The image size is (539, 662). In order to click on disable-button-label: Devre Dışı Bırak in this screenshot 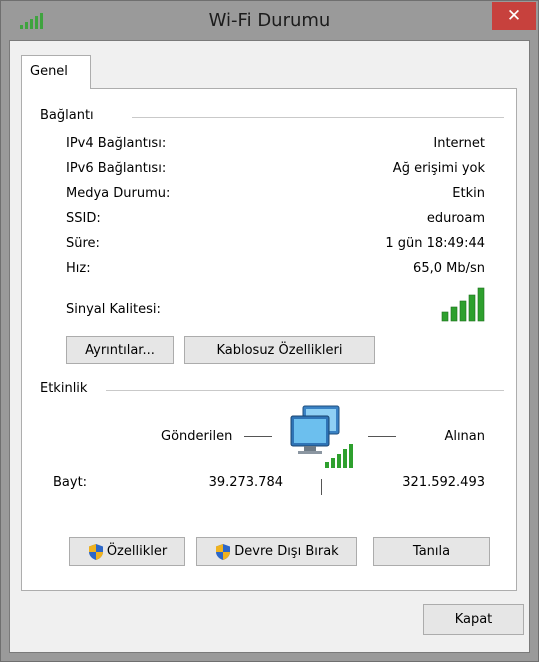, I will do `click(286, 551)`.